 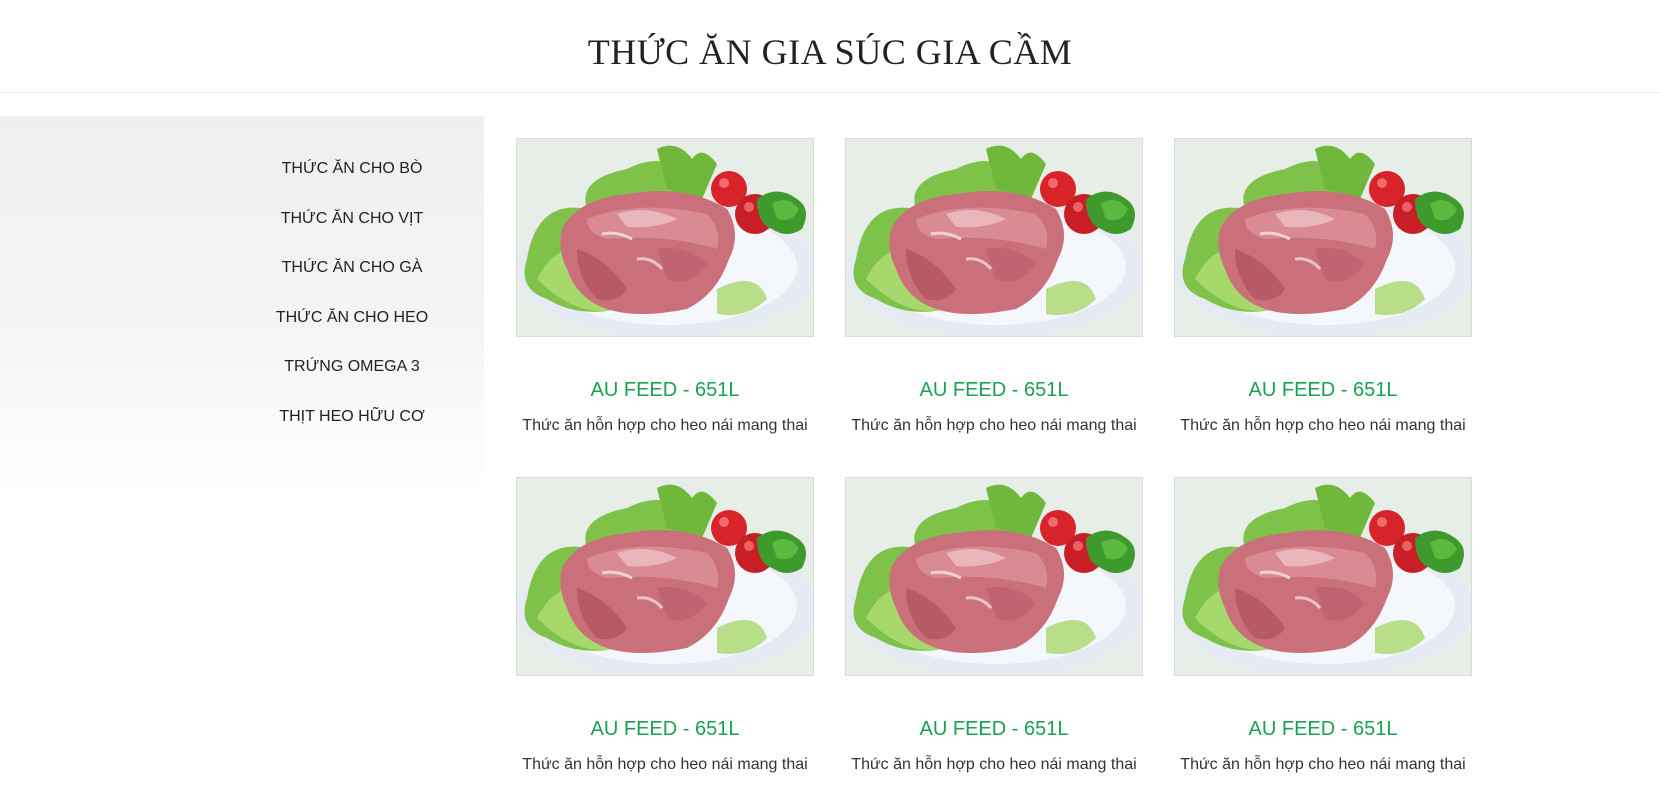 I want to click on sidebar-item-5: THỊT HEO HỮU CƠ, so click(x=352, y=417).